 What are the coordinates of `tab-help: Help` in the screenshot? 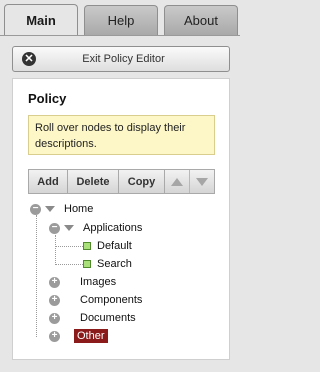 It's located at (121, 20).